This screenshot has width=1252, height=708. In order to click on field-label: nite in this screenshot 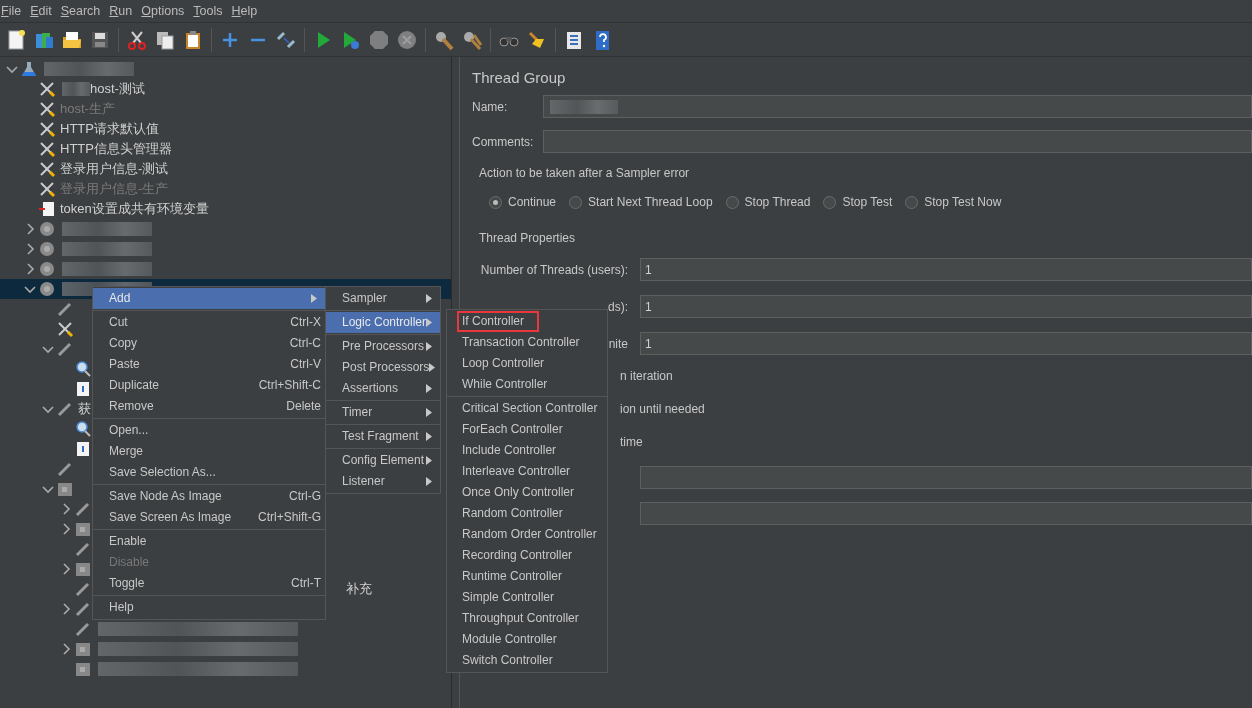, I will do `click(618, 343)`.